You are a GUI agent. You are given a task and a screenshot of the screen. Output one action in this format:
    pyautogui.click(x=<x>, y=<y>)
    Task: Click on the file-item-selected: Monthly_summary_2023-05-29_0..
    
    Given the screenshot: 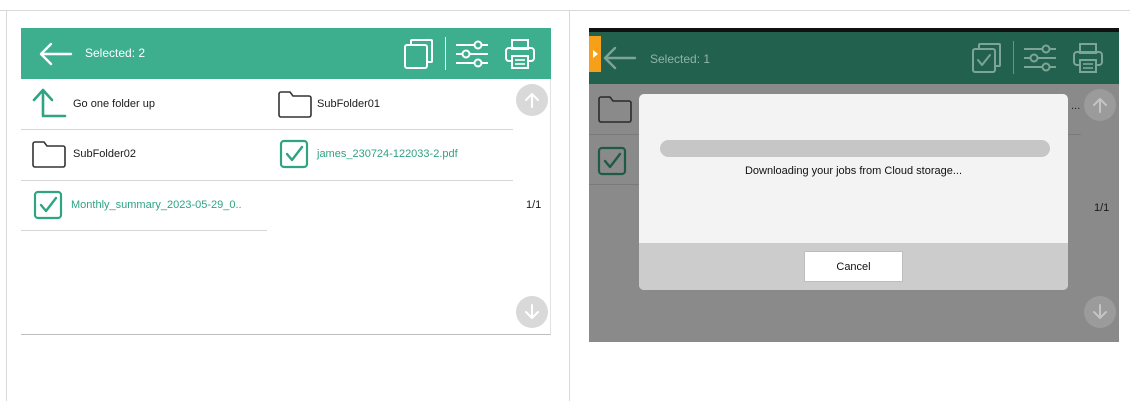 What is the action you would take?
    pyautogui.click(x=158, y=205)
    